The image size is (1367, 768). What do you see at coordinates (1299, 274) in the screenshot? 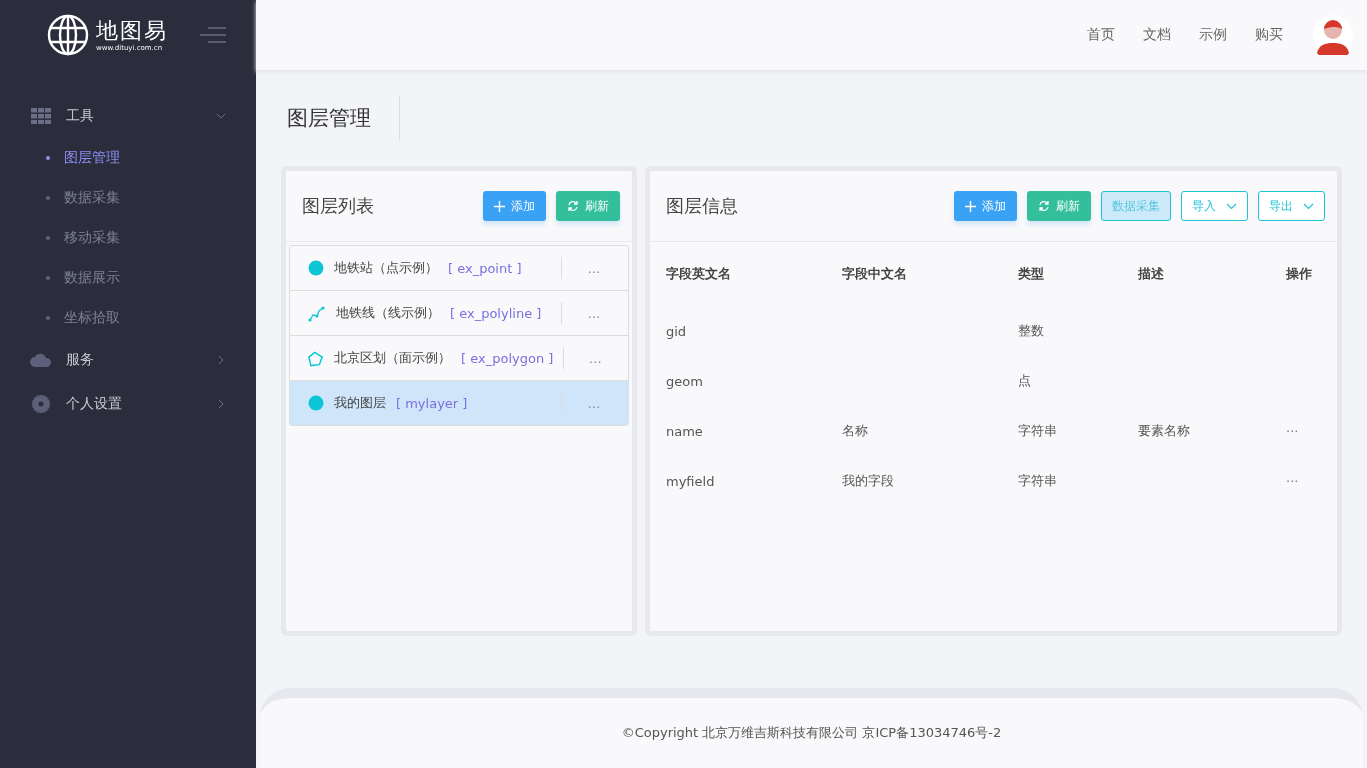
I see `column-header: 操作` at bounding box center [1299, 274].